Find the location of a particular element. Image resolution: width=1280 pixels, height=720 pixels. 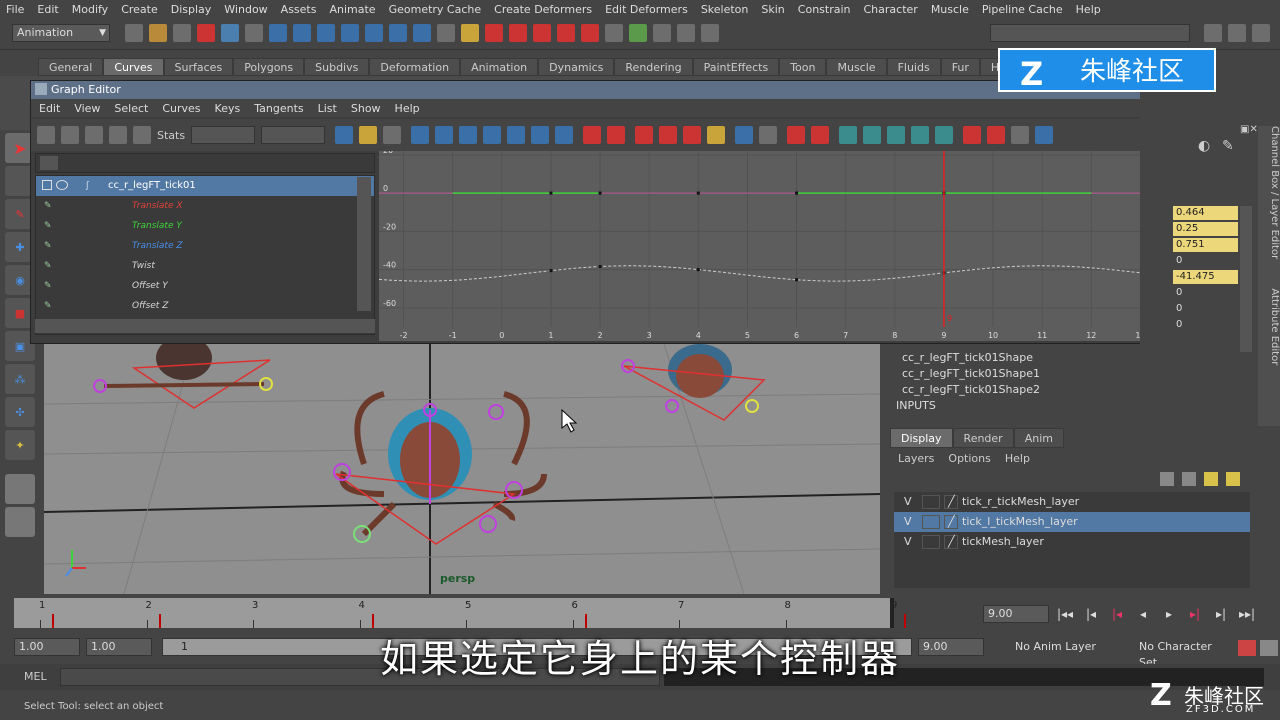

shelf-tab-fur: Fur is located at coordinates (960, 67).